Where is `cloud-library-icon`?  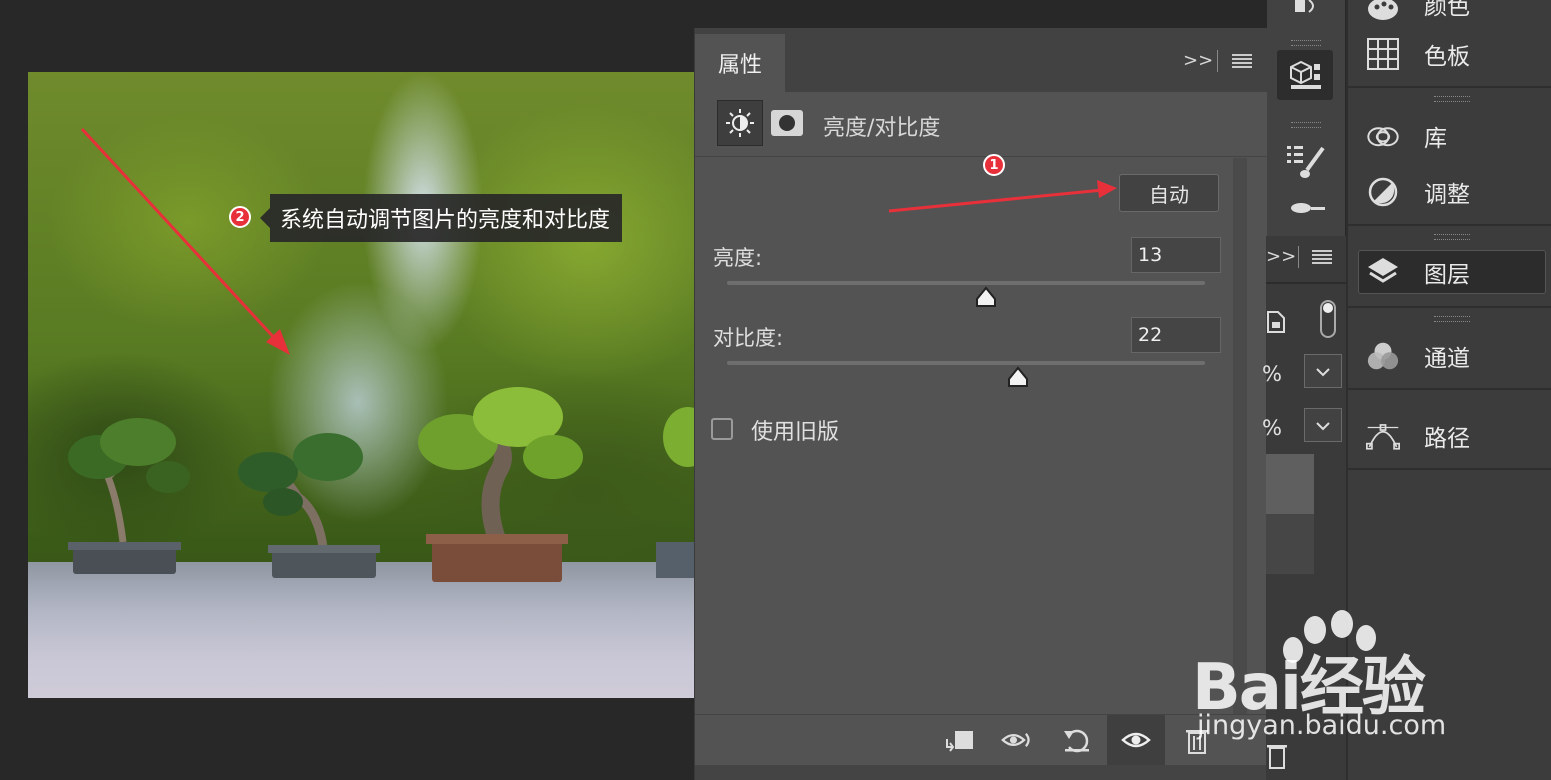 cloud-library-icon is located at coordinates (1383, 136).